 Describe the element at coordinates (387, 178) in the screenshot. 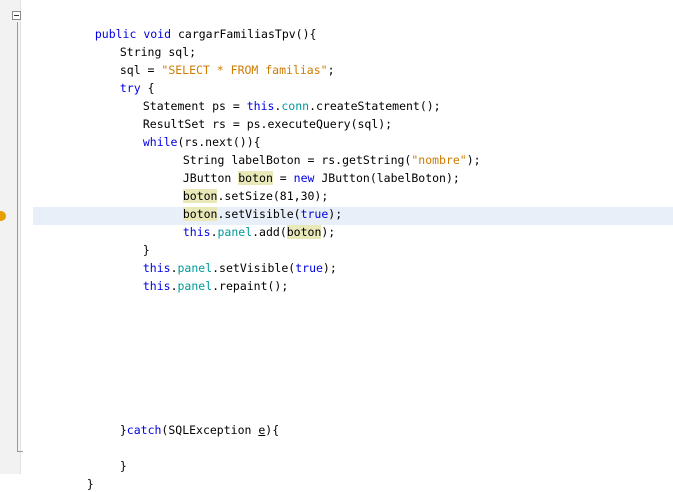

I see `code-text: JButton(labelBoton);` at that location.